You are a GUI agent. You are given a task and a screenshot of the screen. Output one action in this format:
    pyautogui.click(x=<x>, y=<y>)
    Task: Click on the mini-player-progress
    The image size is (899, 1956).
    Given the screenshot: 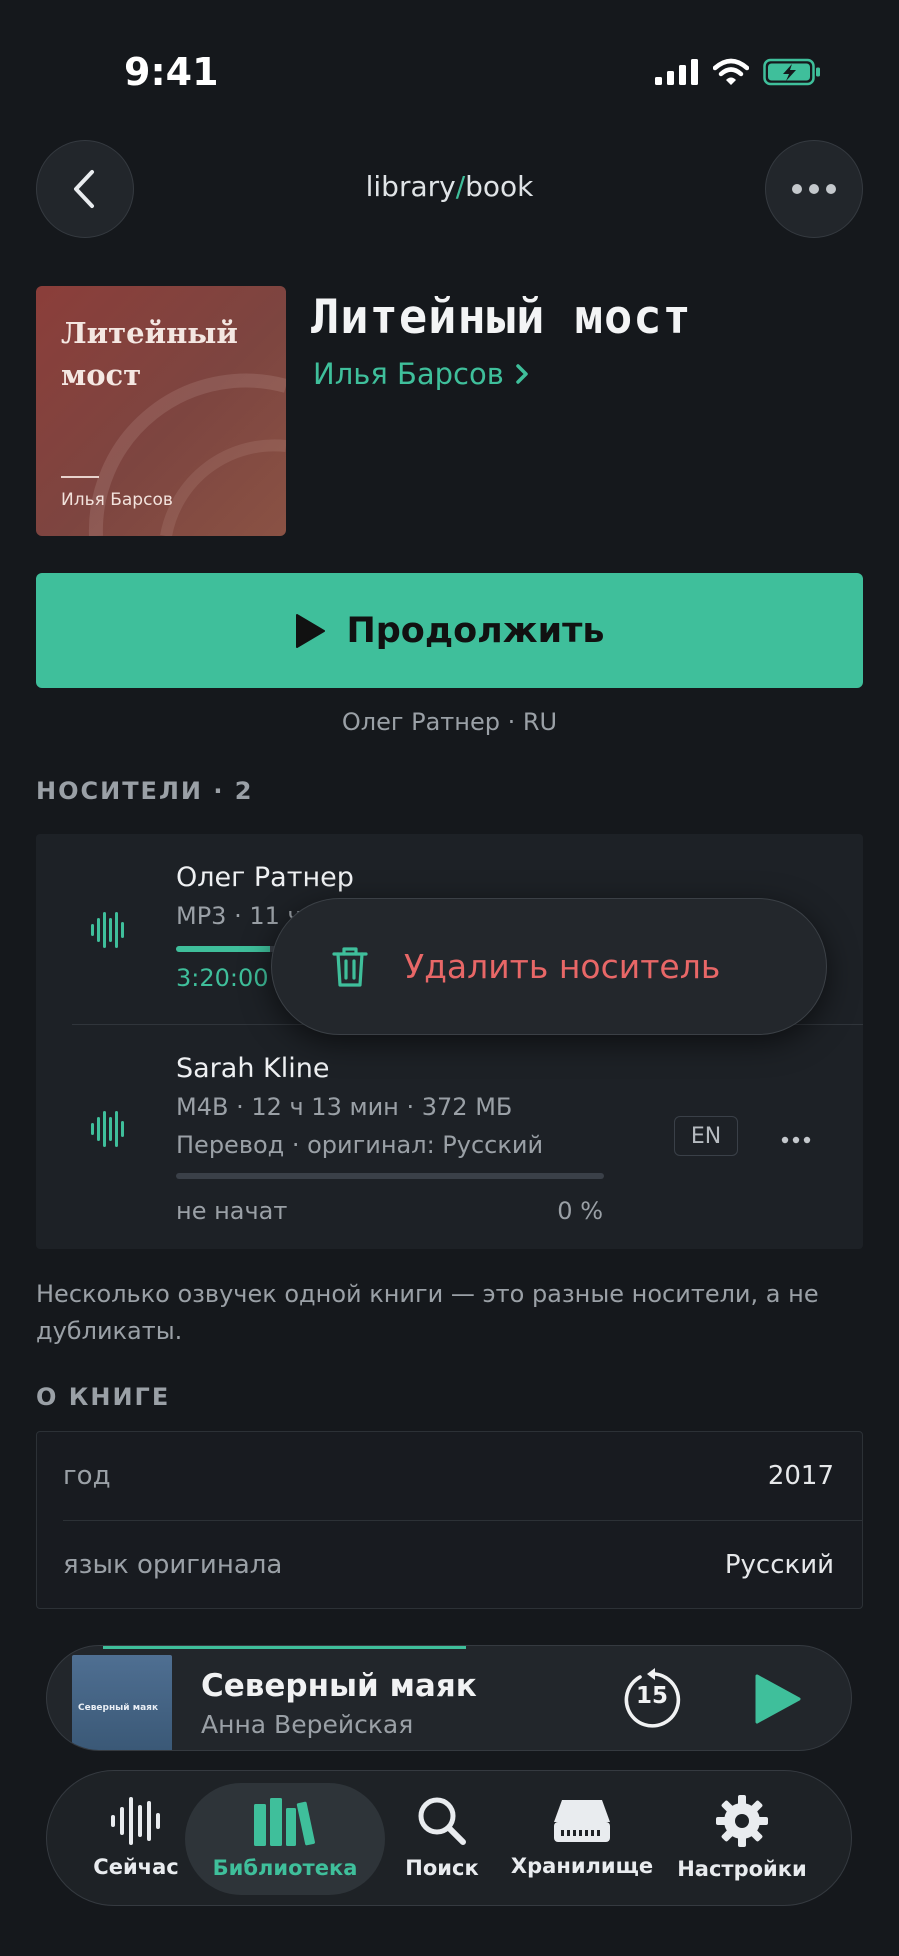 What is the action you would take?
    pyautogui.click(x=284, y=1647)
    